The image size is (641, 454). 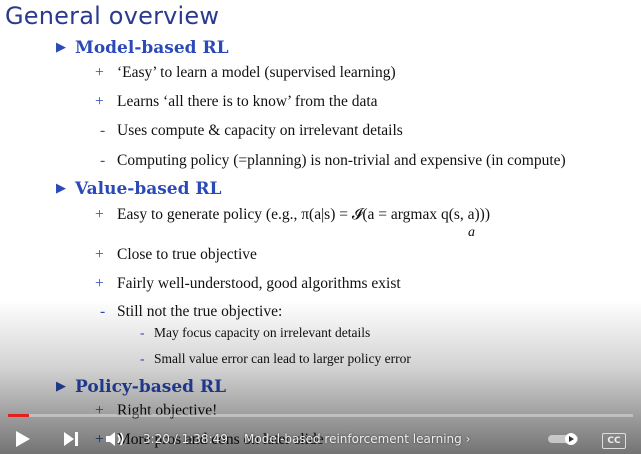 I want to click on list-item: + Right objective!, so click(x=156, y=411).